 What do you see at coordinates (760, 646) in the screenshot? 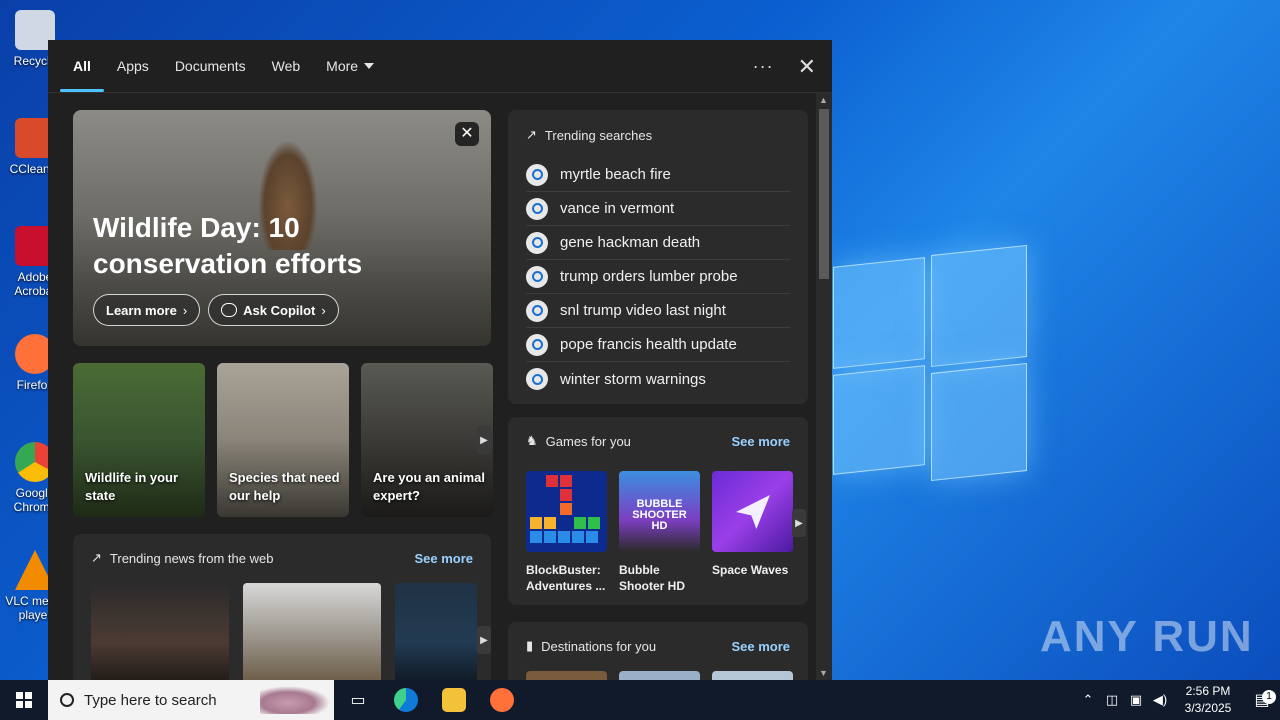
I see `destinations-see-more-link: See more` at bounding box center [760, 646].